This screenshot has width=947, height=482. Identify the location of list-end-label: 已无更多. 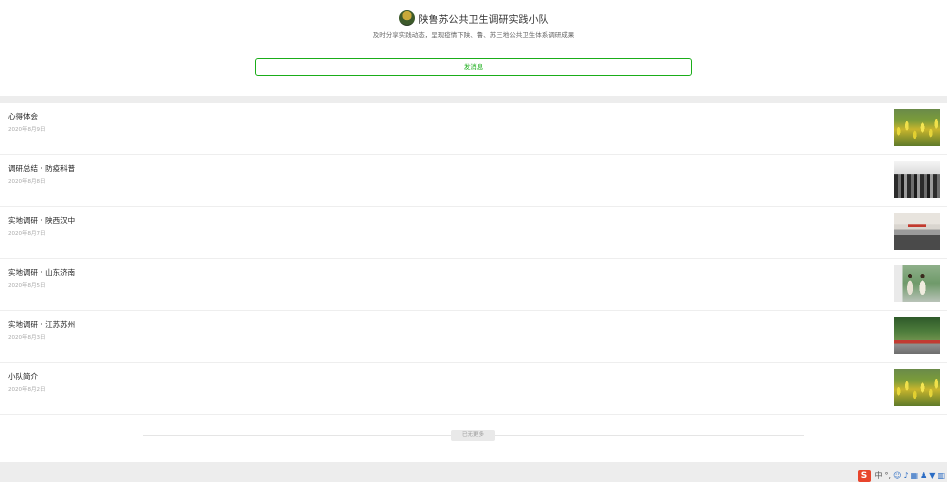
(473, 435).